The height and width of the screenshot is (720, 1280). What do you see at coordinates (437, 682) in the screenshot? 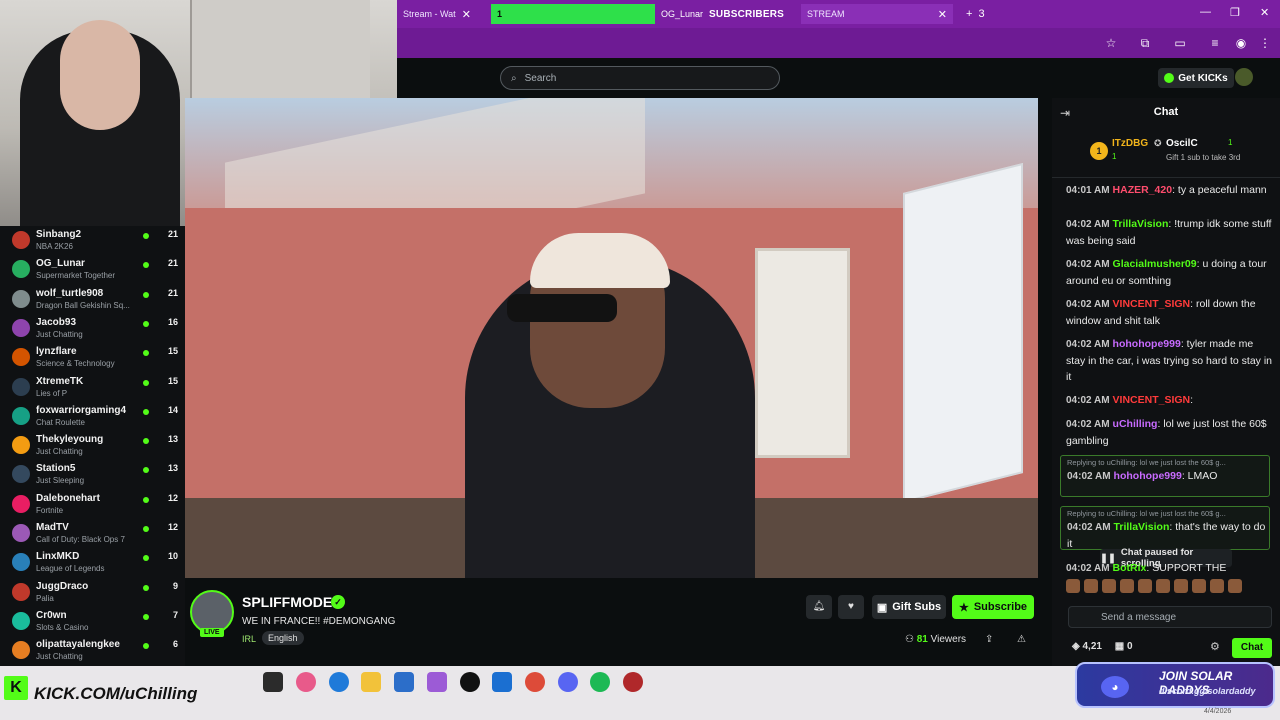
I see `app-icon` at bounding box center [437, 682].